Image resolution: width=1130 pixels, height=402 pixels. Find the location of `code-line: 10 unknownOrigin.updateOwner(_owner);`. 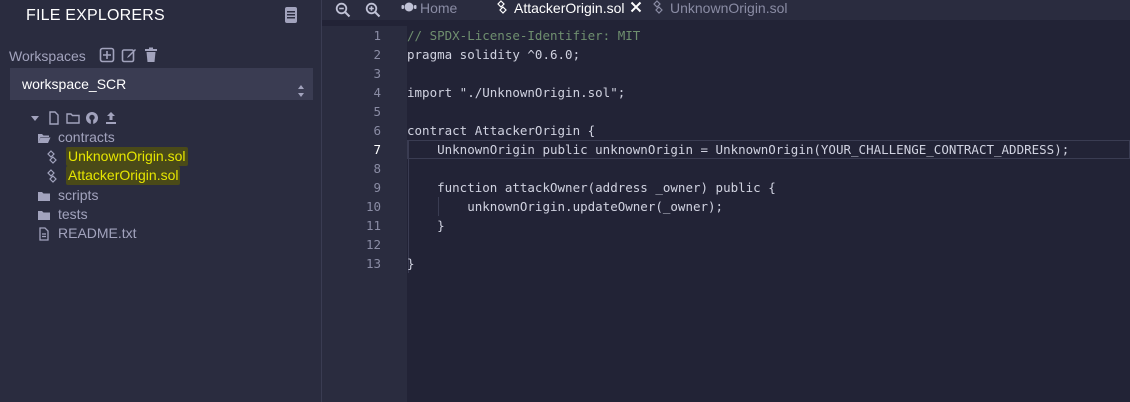

code-line: 10 unknownOrigin.updateOwner(_owner); is located at coordinates (726, 206).